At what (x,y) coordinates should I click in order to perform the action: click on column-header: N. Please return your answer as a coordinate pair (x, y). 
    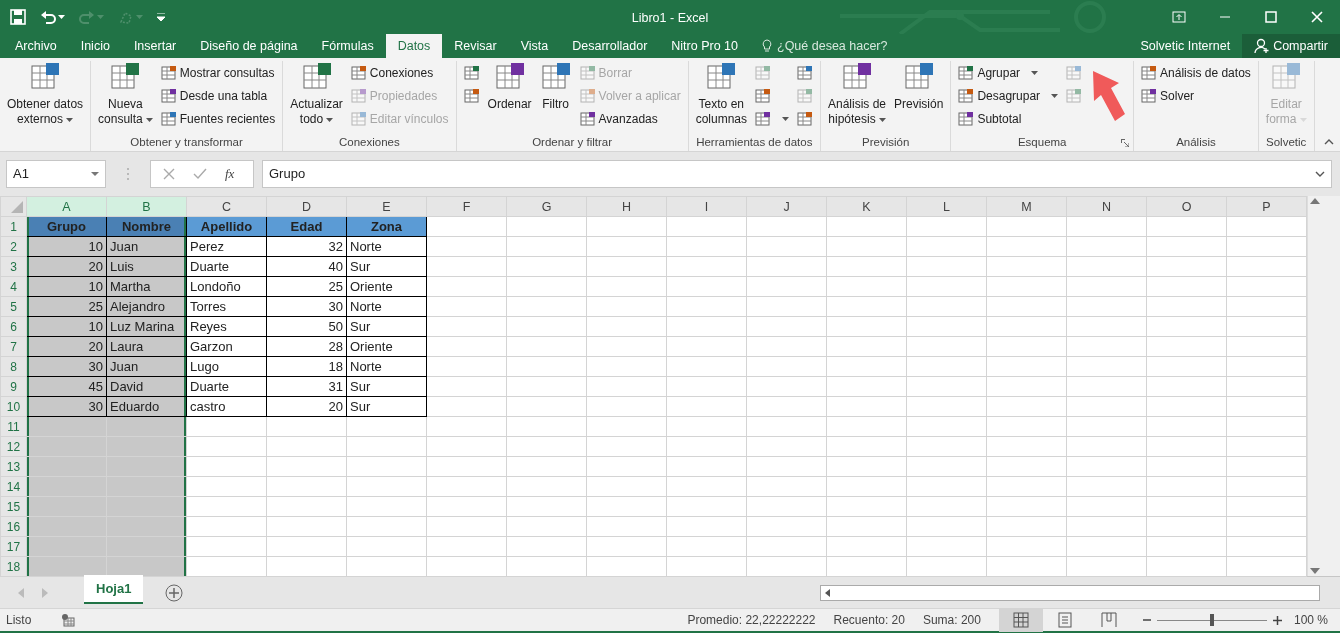
    Looking at the image, I should click on (1106, 206).